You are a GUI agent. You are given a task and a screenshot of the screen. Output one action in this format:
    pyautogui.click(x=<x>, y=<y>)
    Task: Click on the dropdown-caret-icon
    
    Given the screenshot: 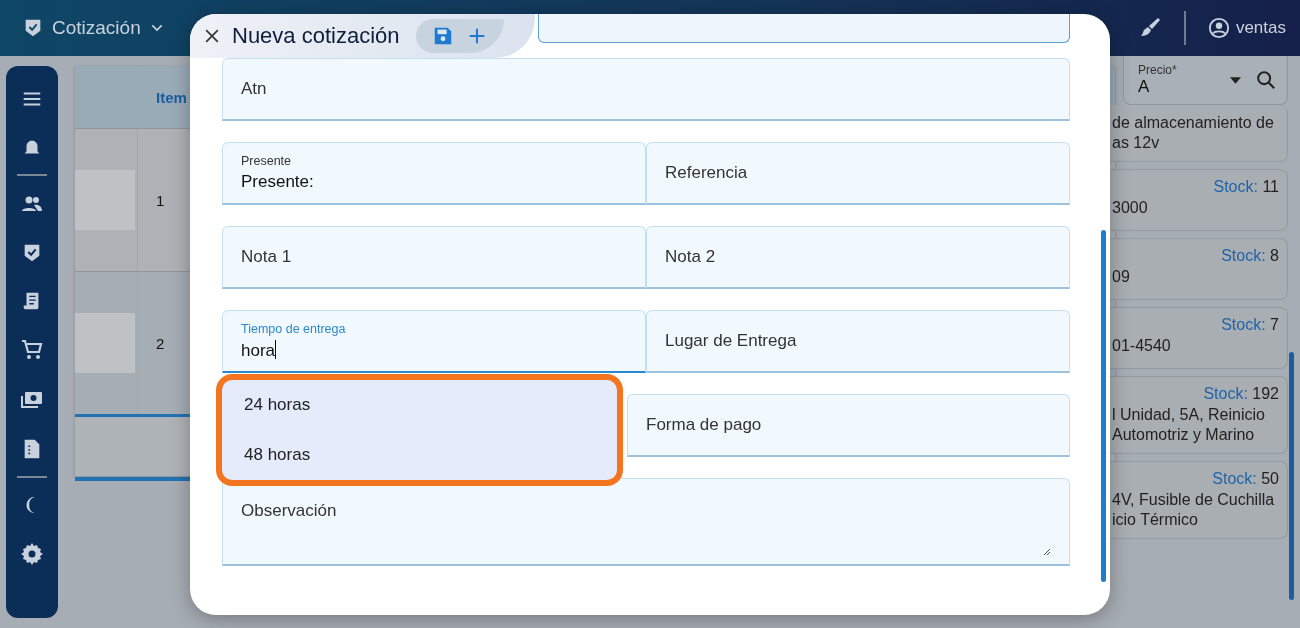 What is the action you would take?
    pyautogui.click(x=1235, y=80)
    